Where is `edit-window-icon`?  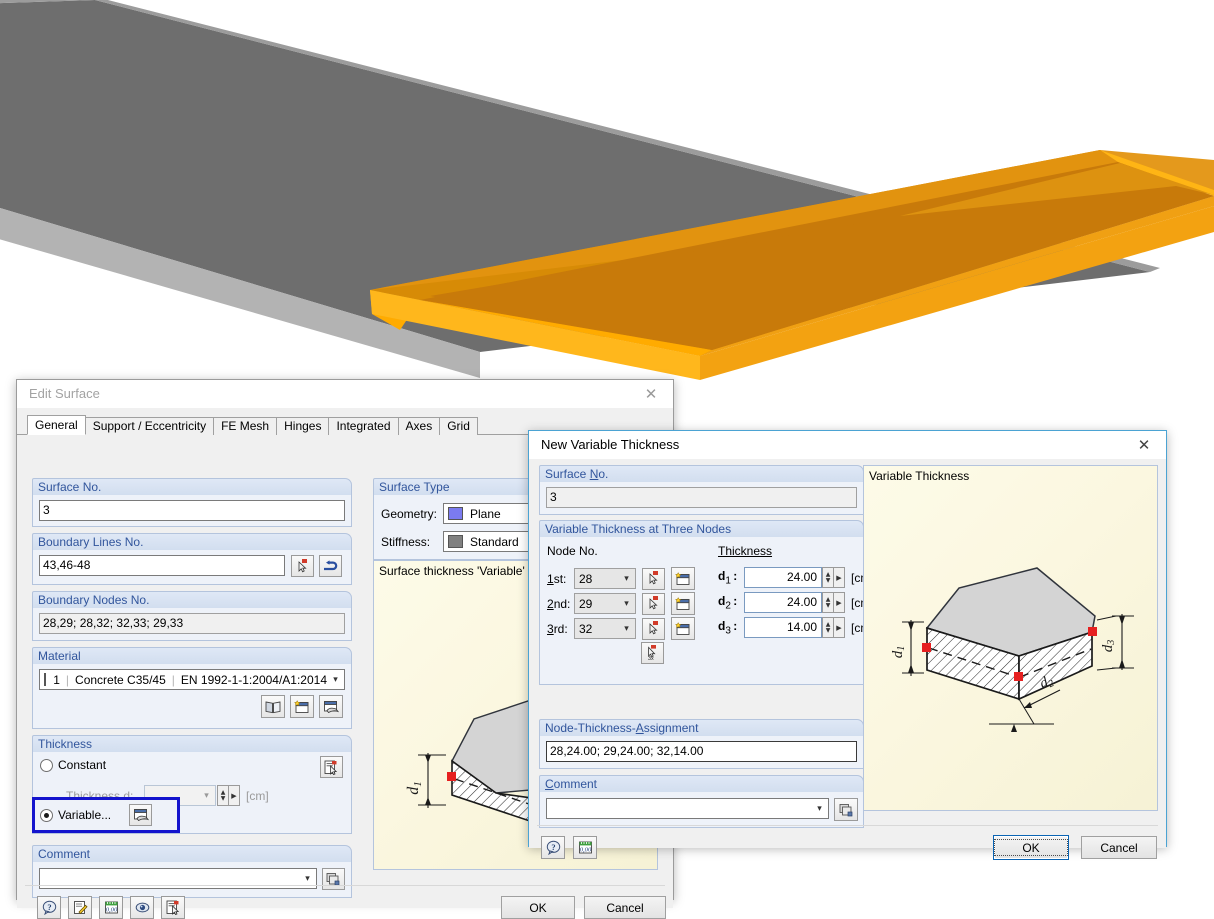
edit-window-icon is located at coordinates (331, 706).